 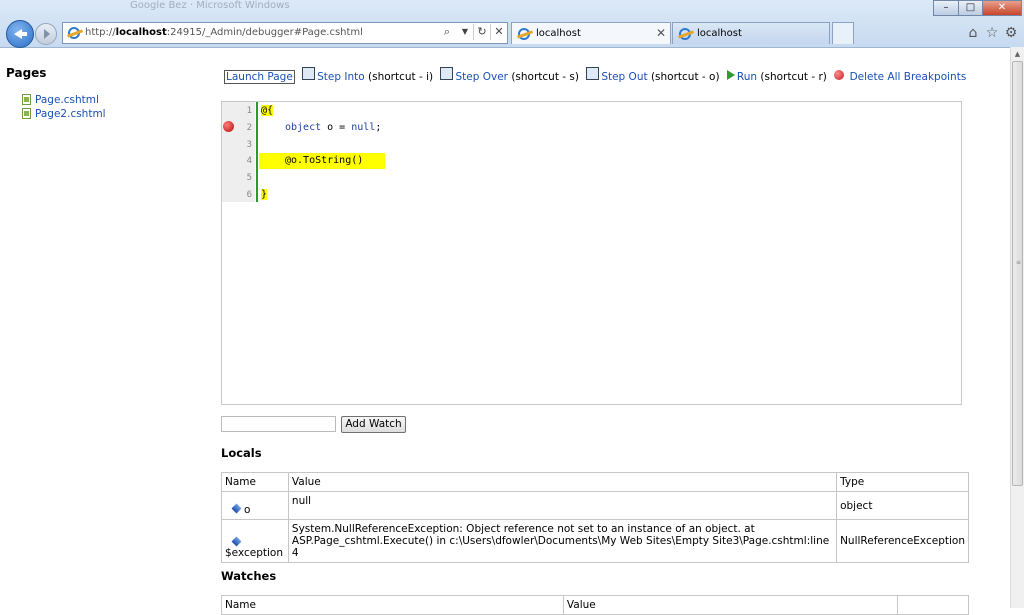 I want to click on stop-icon: ✕, so click(x=498, y=32).